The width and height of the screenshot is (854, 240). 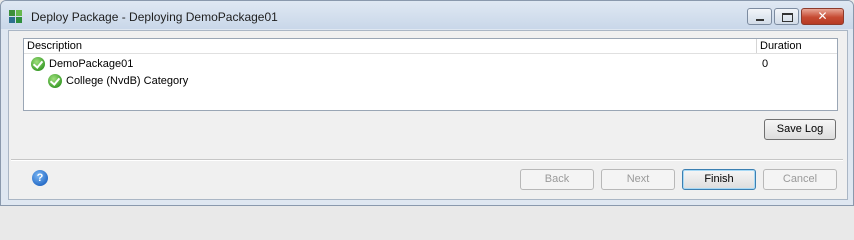 What do you see at coordinates (54, 46) in the screenshot?
I see `column-header-description: Description` at bounding box center [54, 46].